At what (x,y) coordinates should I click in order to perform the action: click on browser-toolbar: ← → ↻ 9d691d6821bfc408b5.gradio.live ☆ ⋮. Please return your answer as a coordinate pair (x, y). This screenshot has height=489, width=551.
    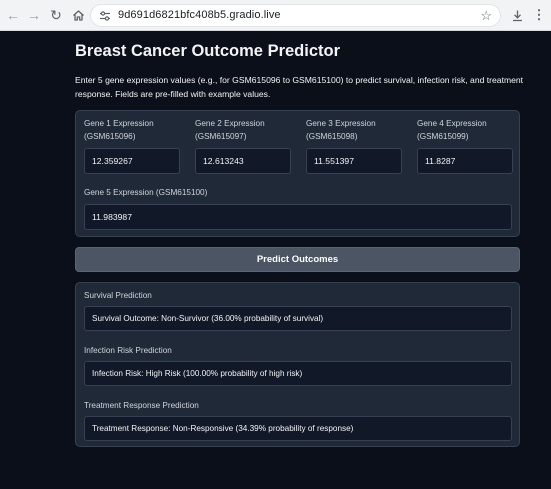
    Looking at the image, I should click on (275, 15).